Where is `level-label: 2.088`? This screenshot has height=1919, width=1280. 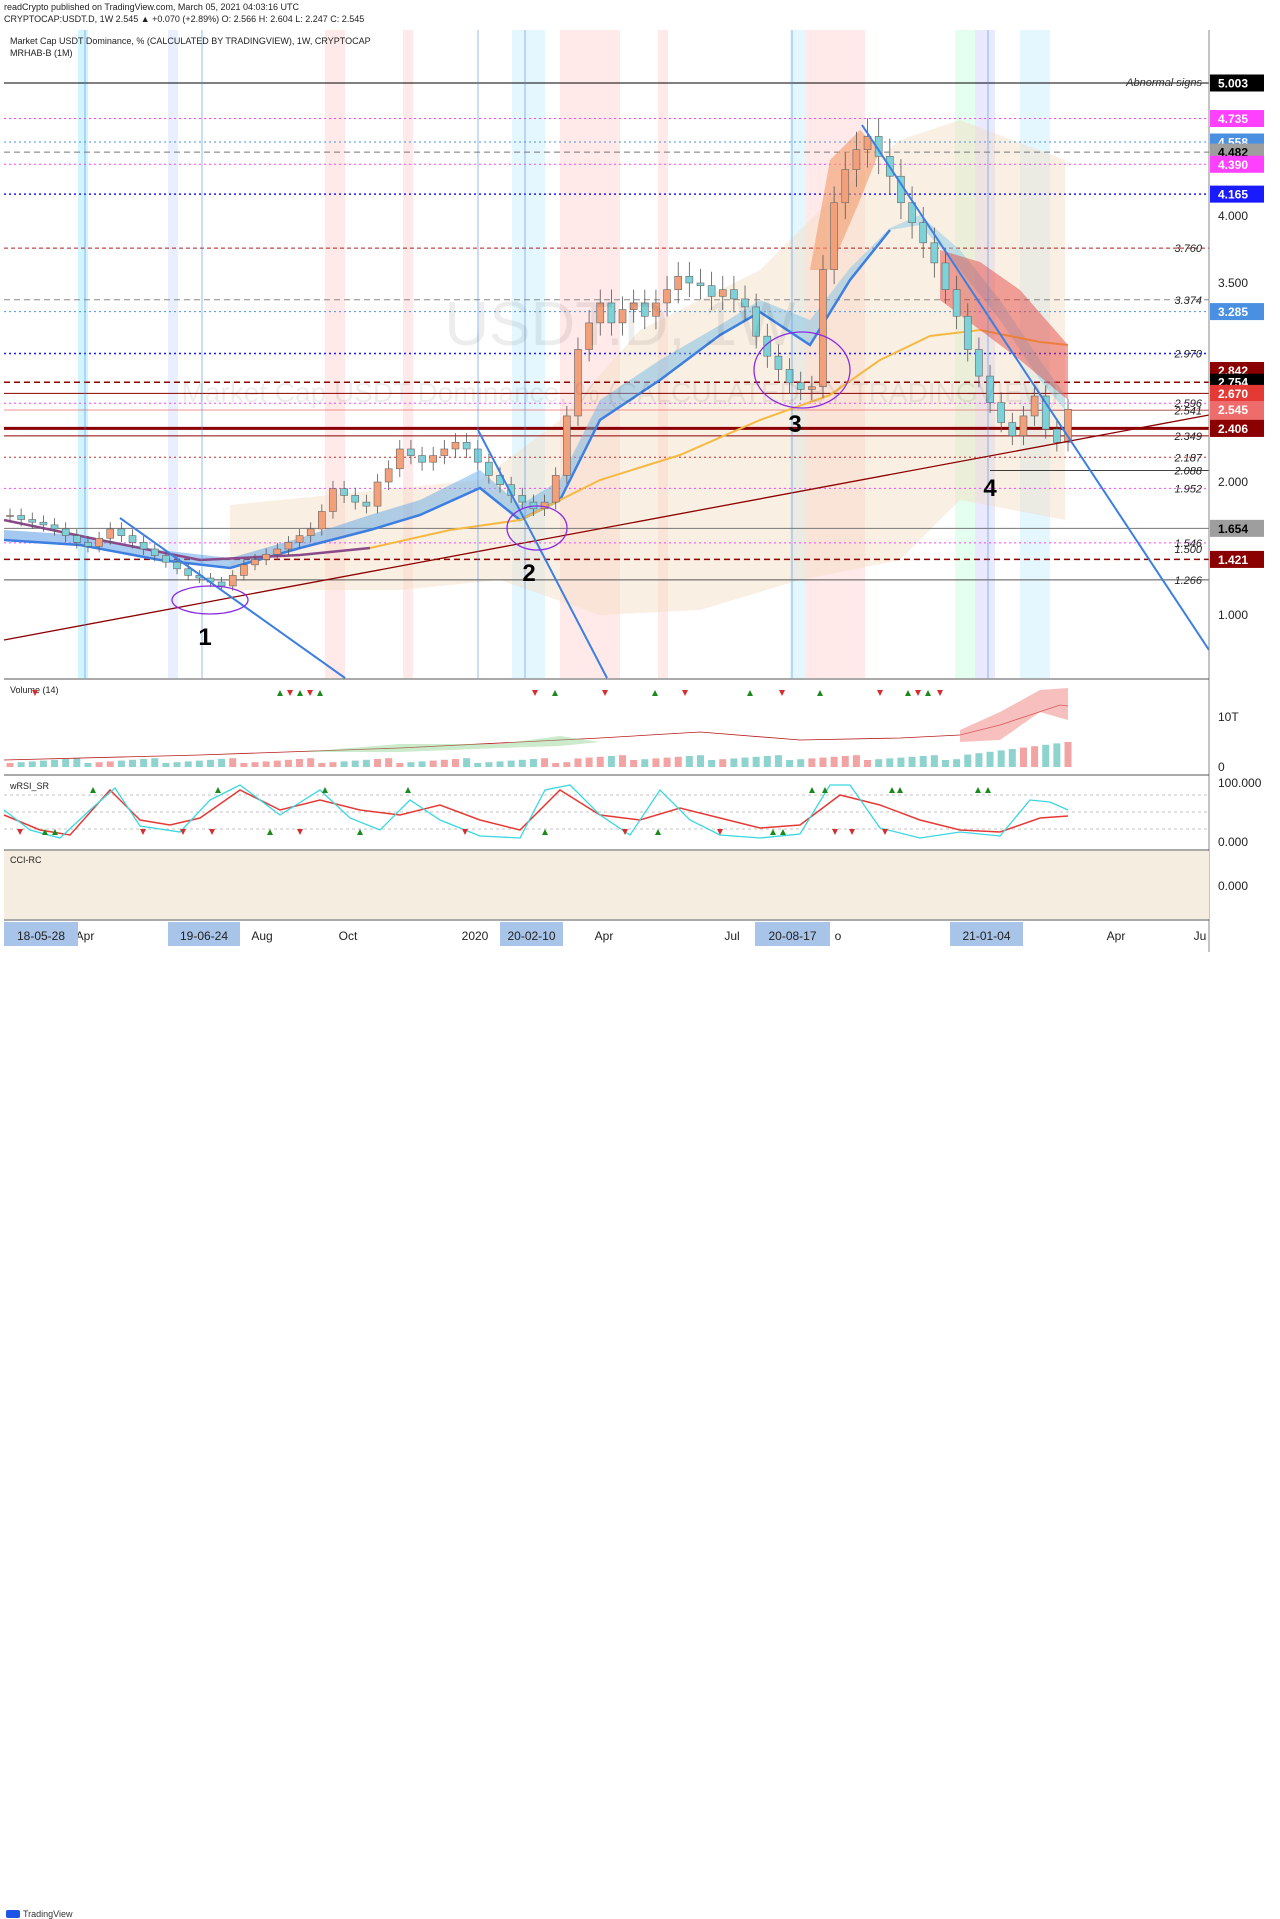
level-label: 2.088 is located at coordinates (1187, 471).